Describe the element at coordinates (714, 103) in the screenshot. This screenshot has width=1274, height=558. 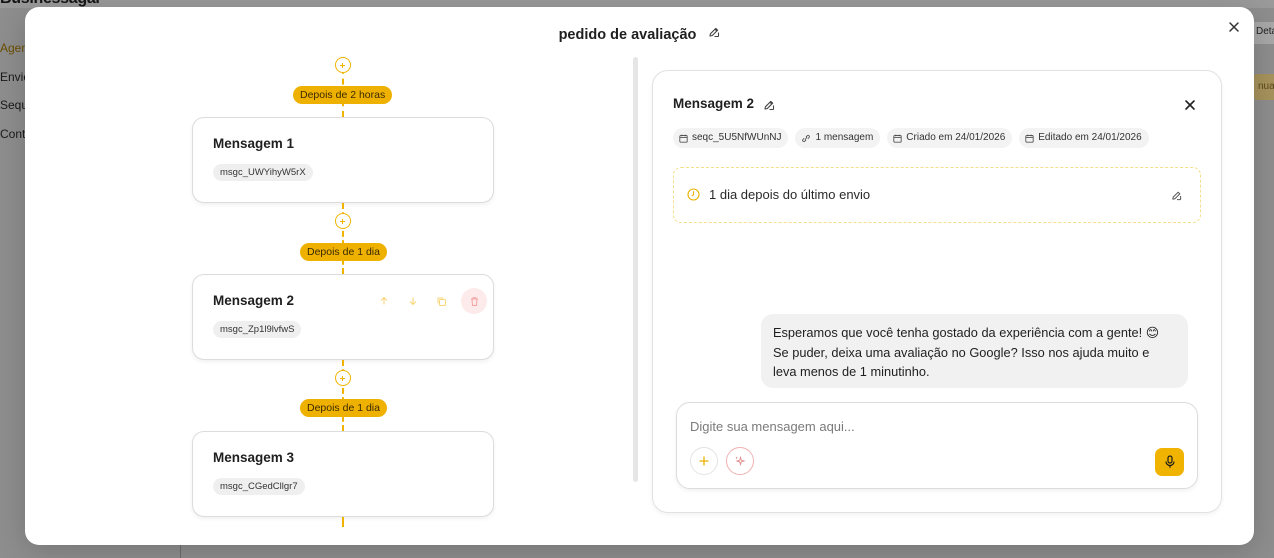
I see `detail-title: Mensagem 2` at that location.